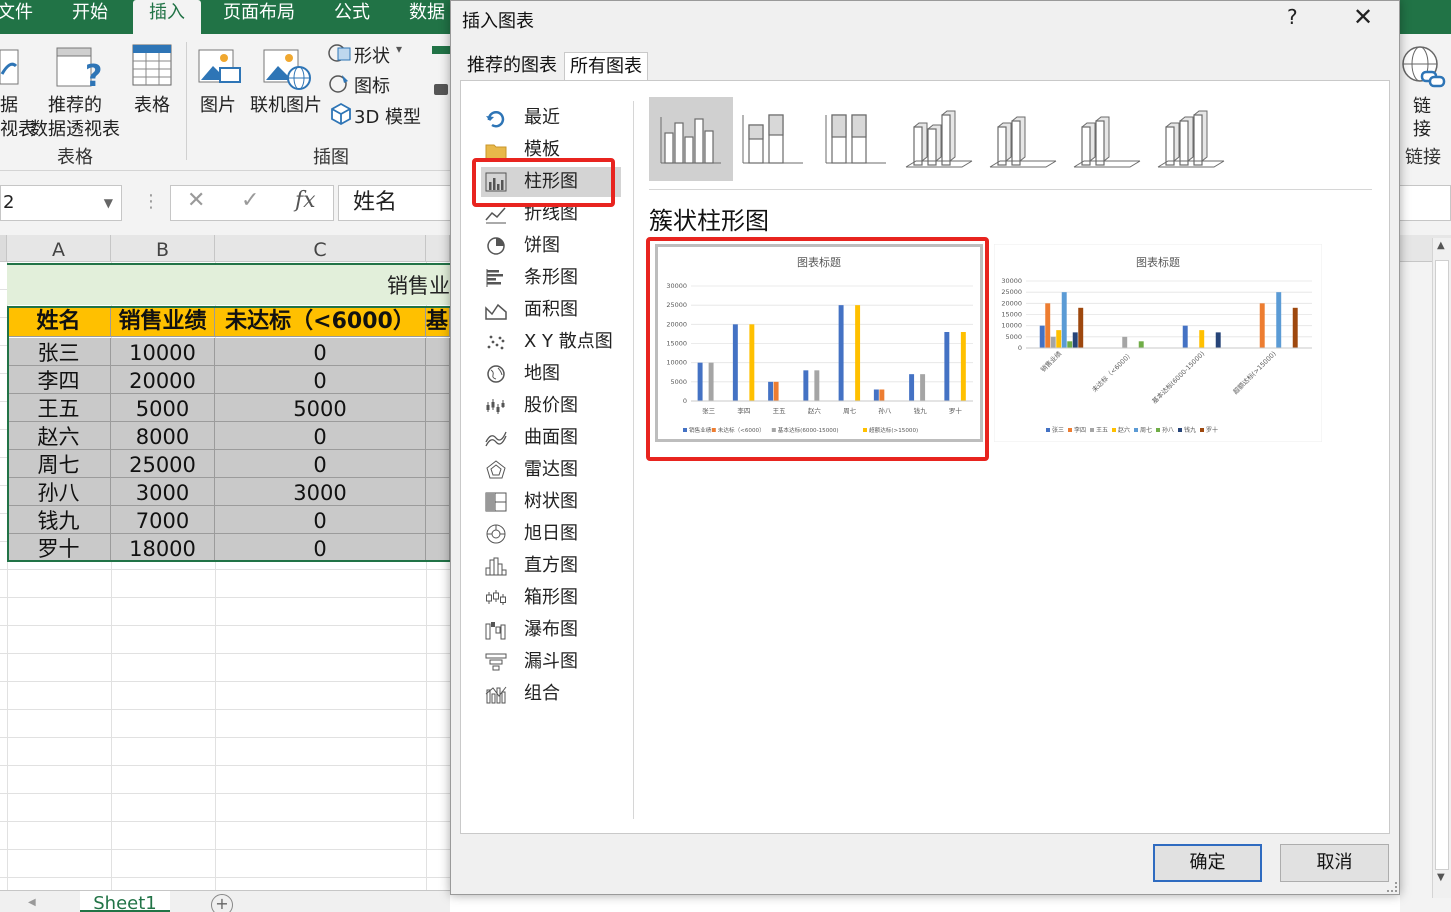 This screenshot has width=1451, height=912. I want to click on cell-name: 周七, so click(59, 464).